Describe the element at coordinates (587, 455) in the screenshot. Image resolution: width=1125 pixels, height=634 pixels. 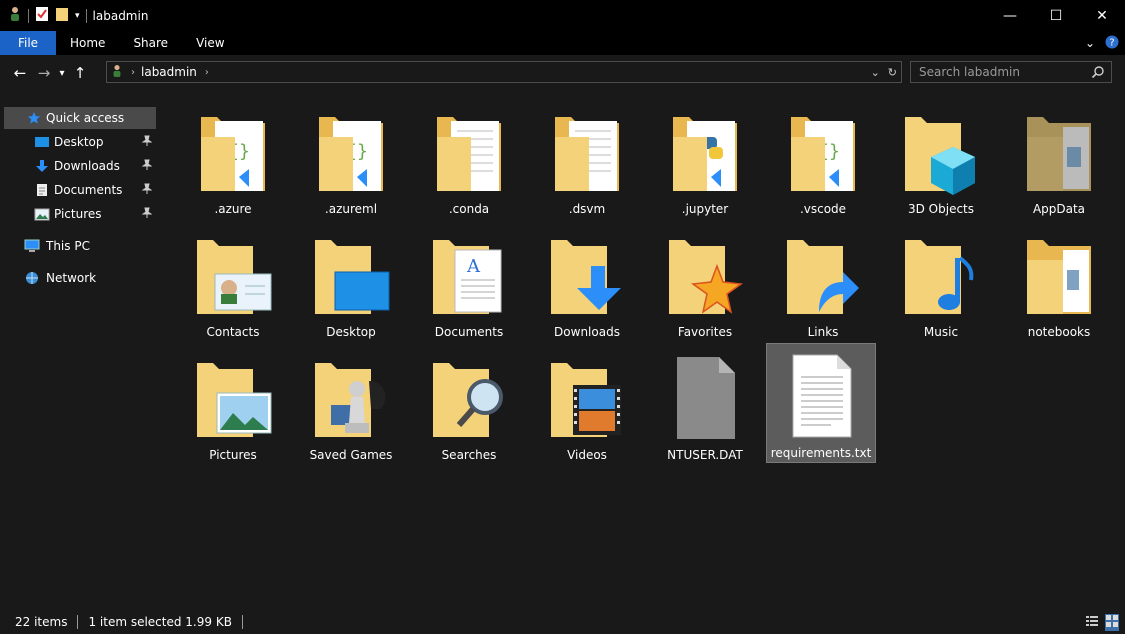
I see `file-item-label: Videos` at that location.